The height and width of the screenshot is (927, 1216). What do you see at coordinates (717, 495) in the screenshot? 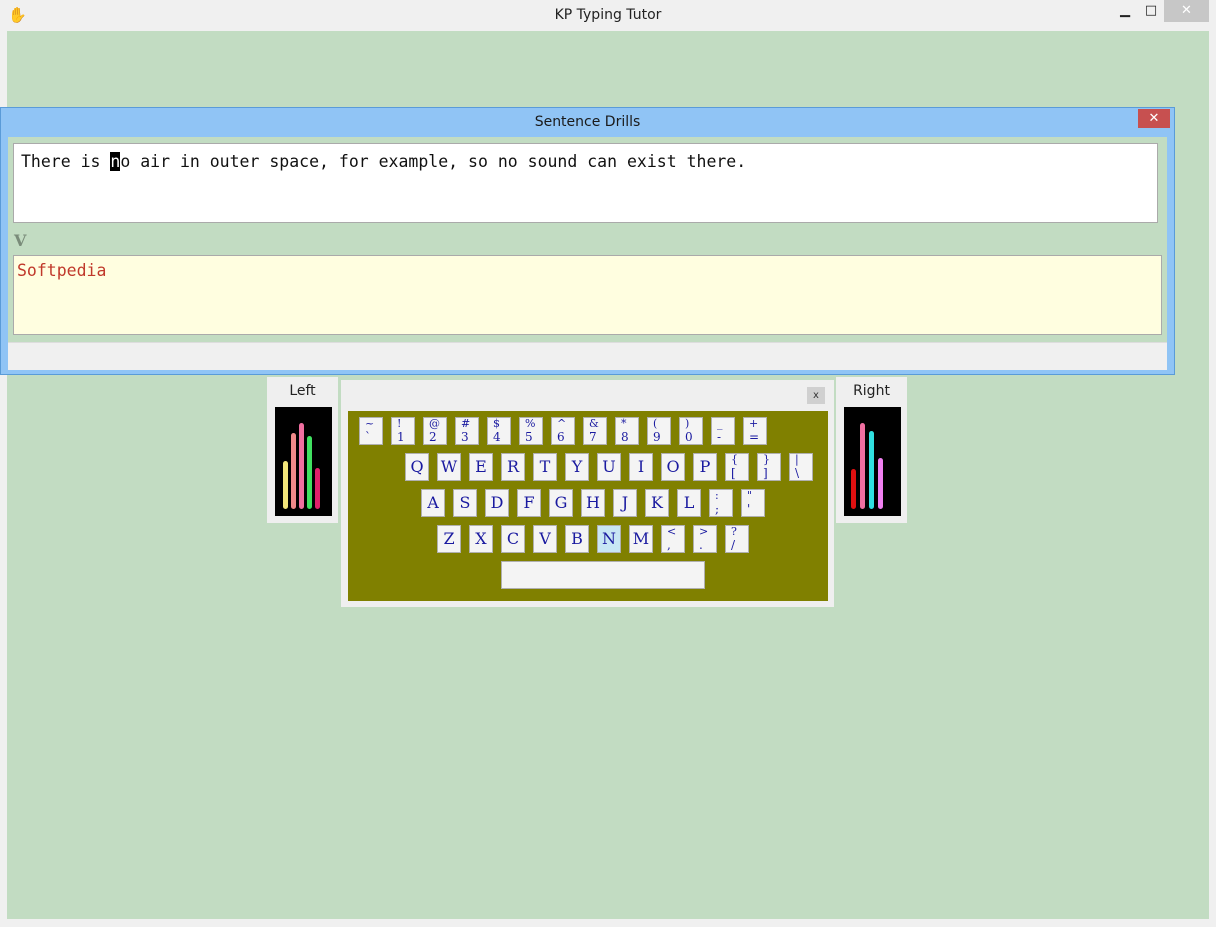
I see `key-shift-label: :` at bounding box center [717, 495].